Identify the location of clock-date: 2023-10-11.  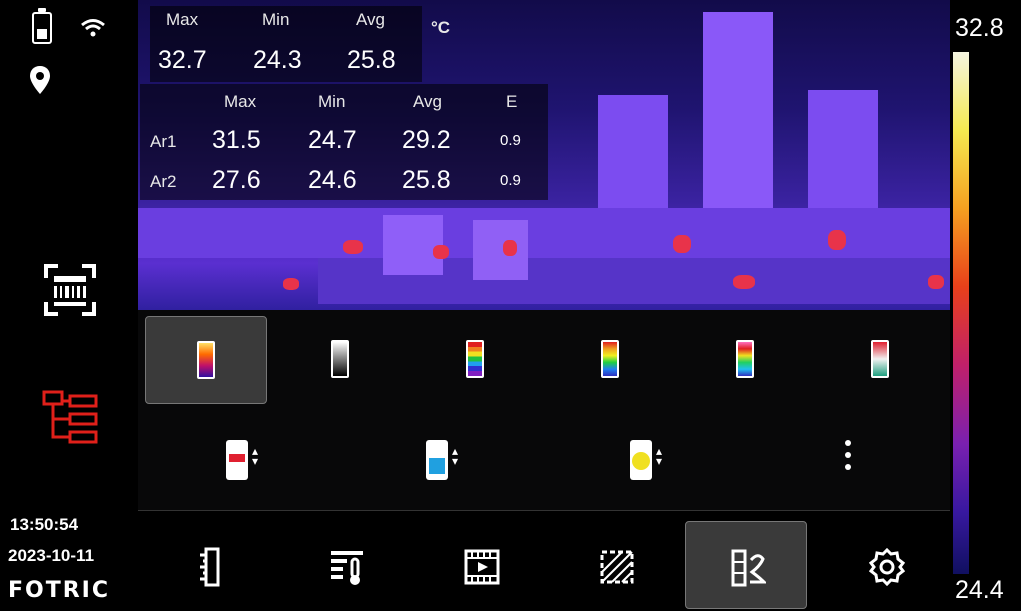
(51, 555).